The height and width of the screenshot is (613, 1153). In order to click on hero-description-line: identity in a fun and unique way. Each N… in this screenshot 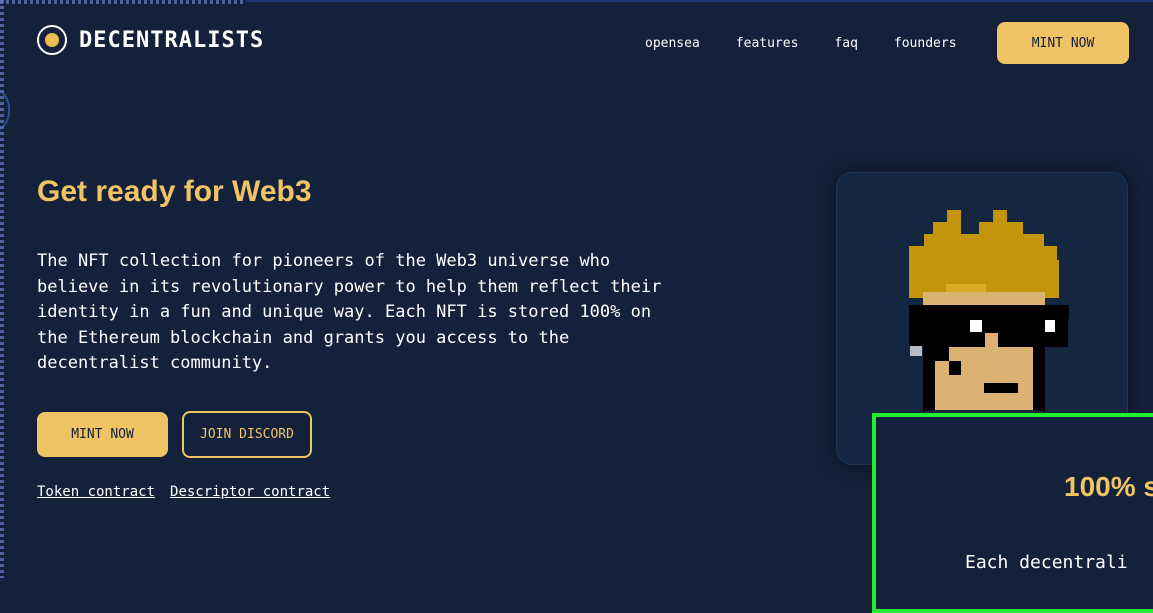, I will do `click(344, 312)`.